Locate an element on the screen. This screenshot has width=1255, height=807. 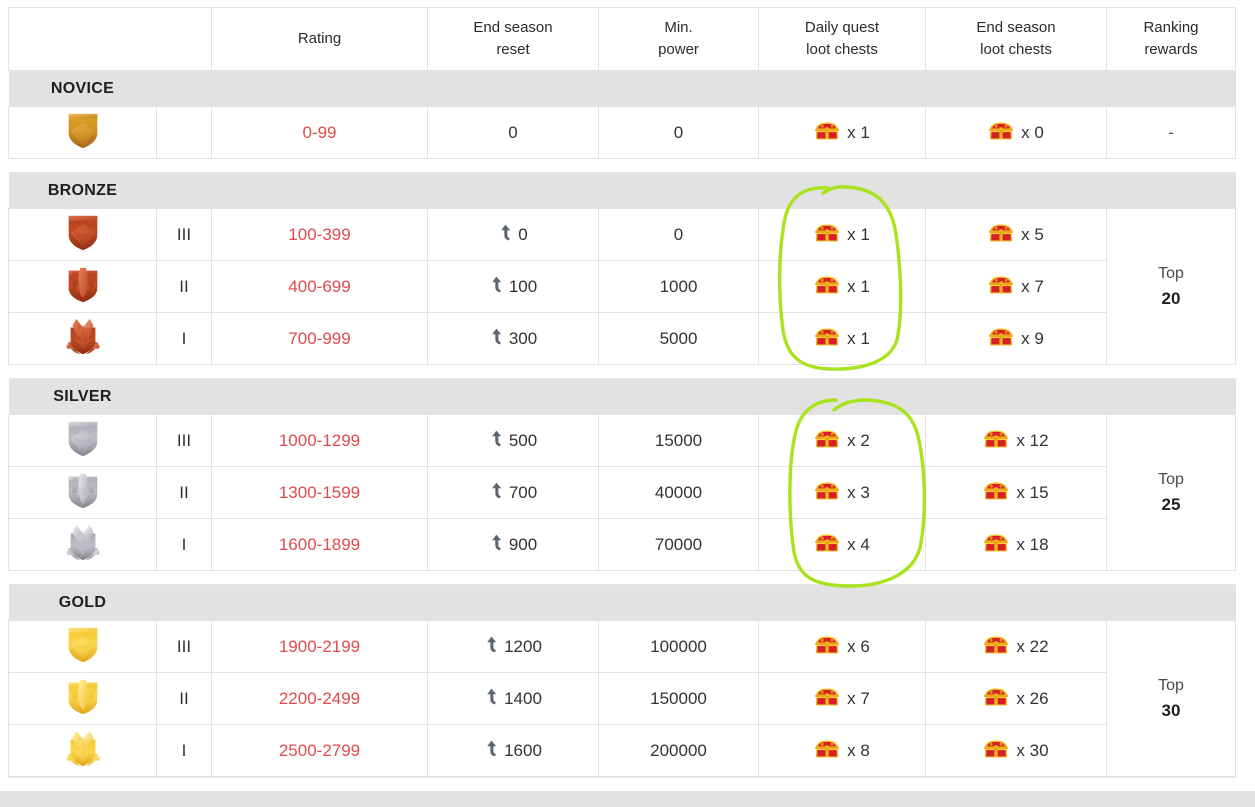
min-power-value: 200000 is located at coordinates (678, 750).